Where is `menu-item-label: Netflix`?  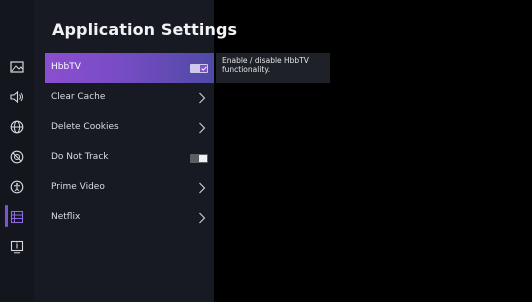
menu-item-label: Netflix is located at coordinates (66, 217).